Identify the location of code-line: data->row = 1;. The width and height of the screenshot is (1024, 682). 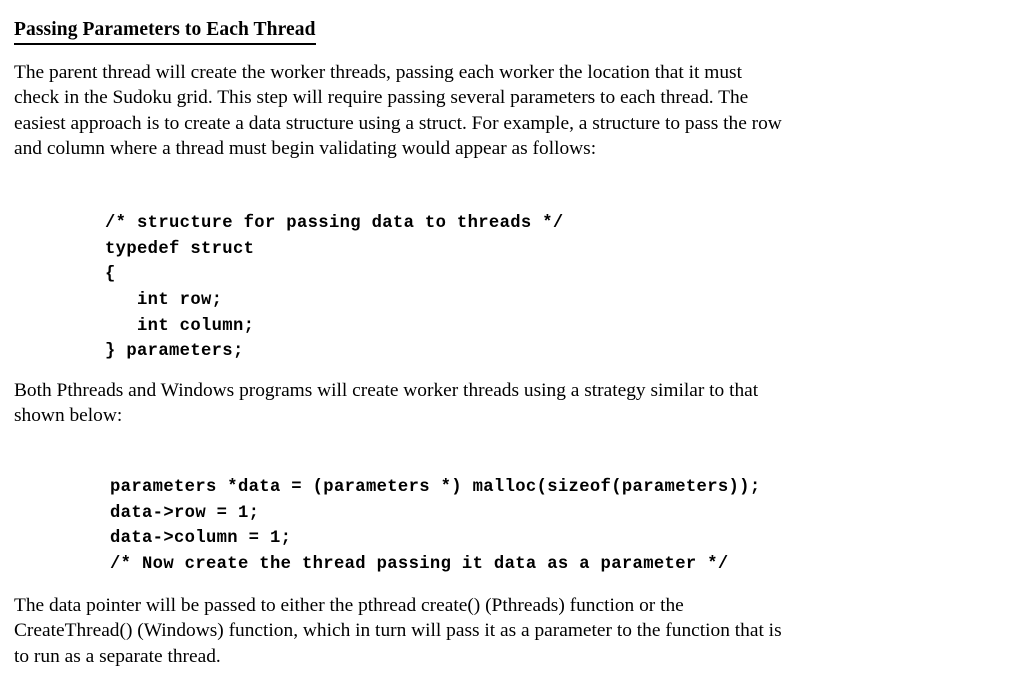
(185, 513).